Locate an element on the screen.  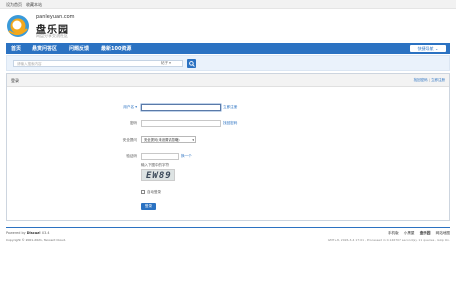
chevron-down-icon: ⌄ is located at coordinates (436, 48).